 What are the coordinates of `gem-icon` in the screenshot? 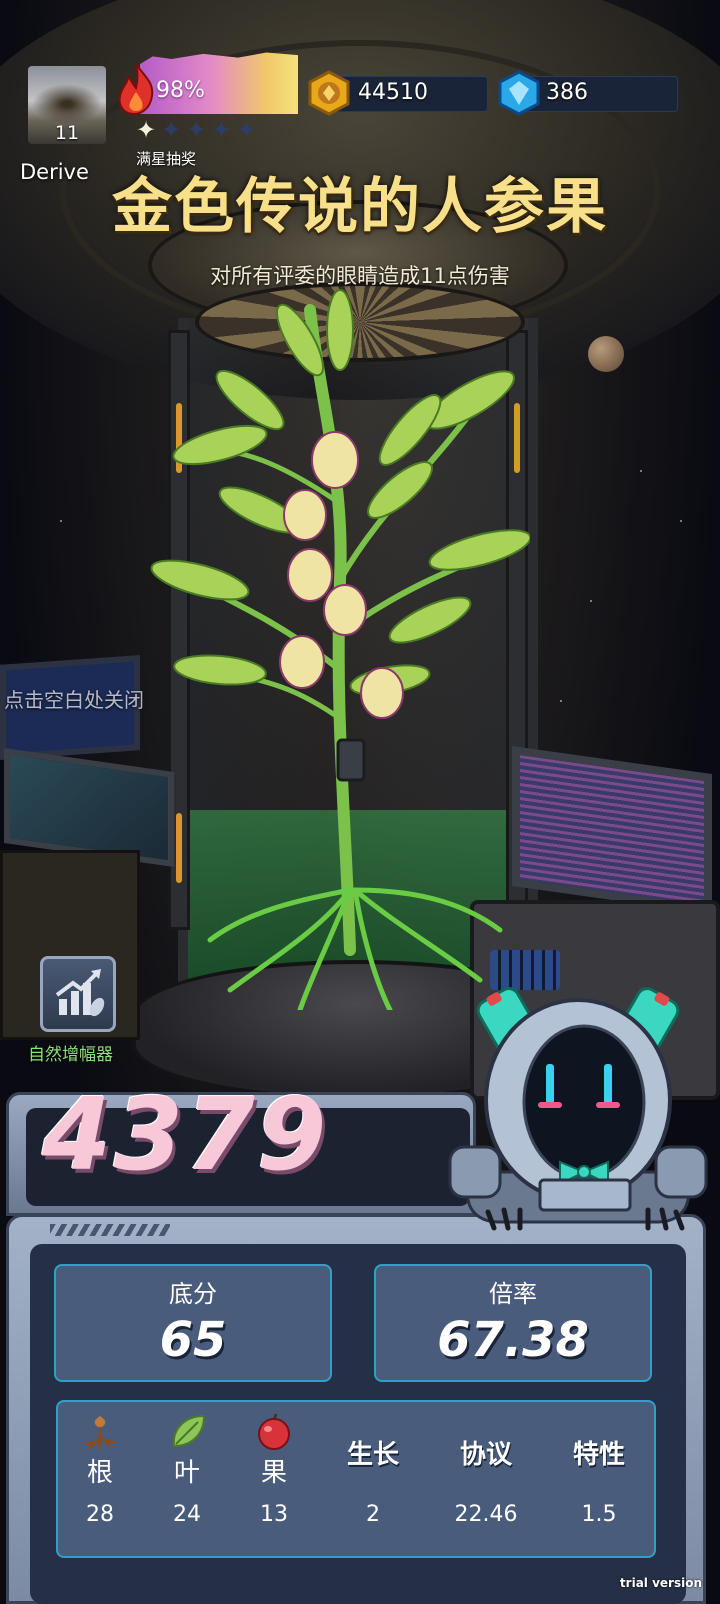 It's located at (519, 93).